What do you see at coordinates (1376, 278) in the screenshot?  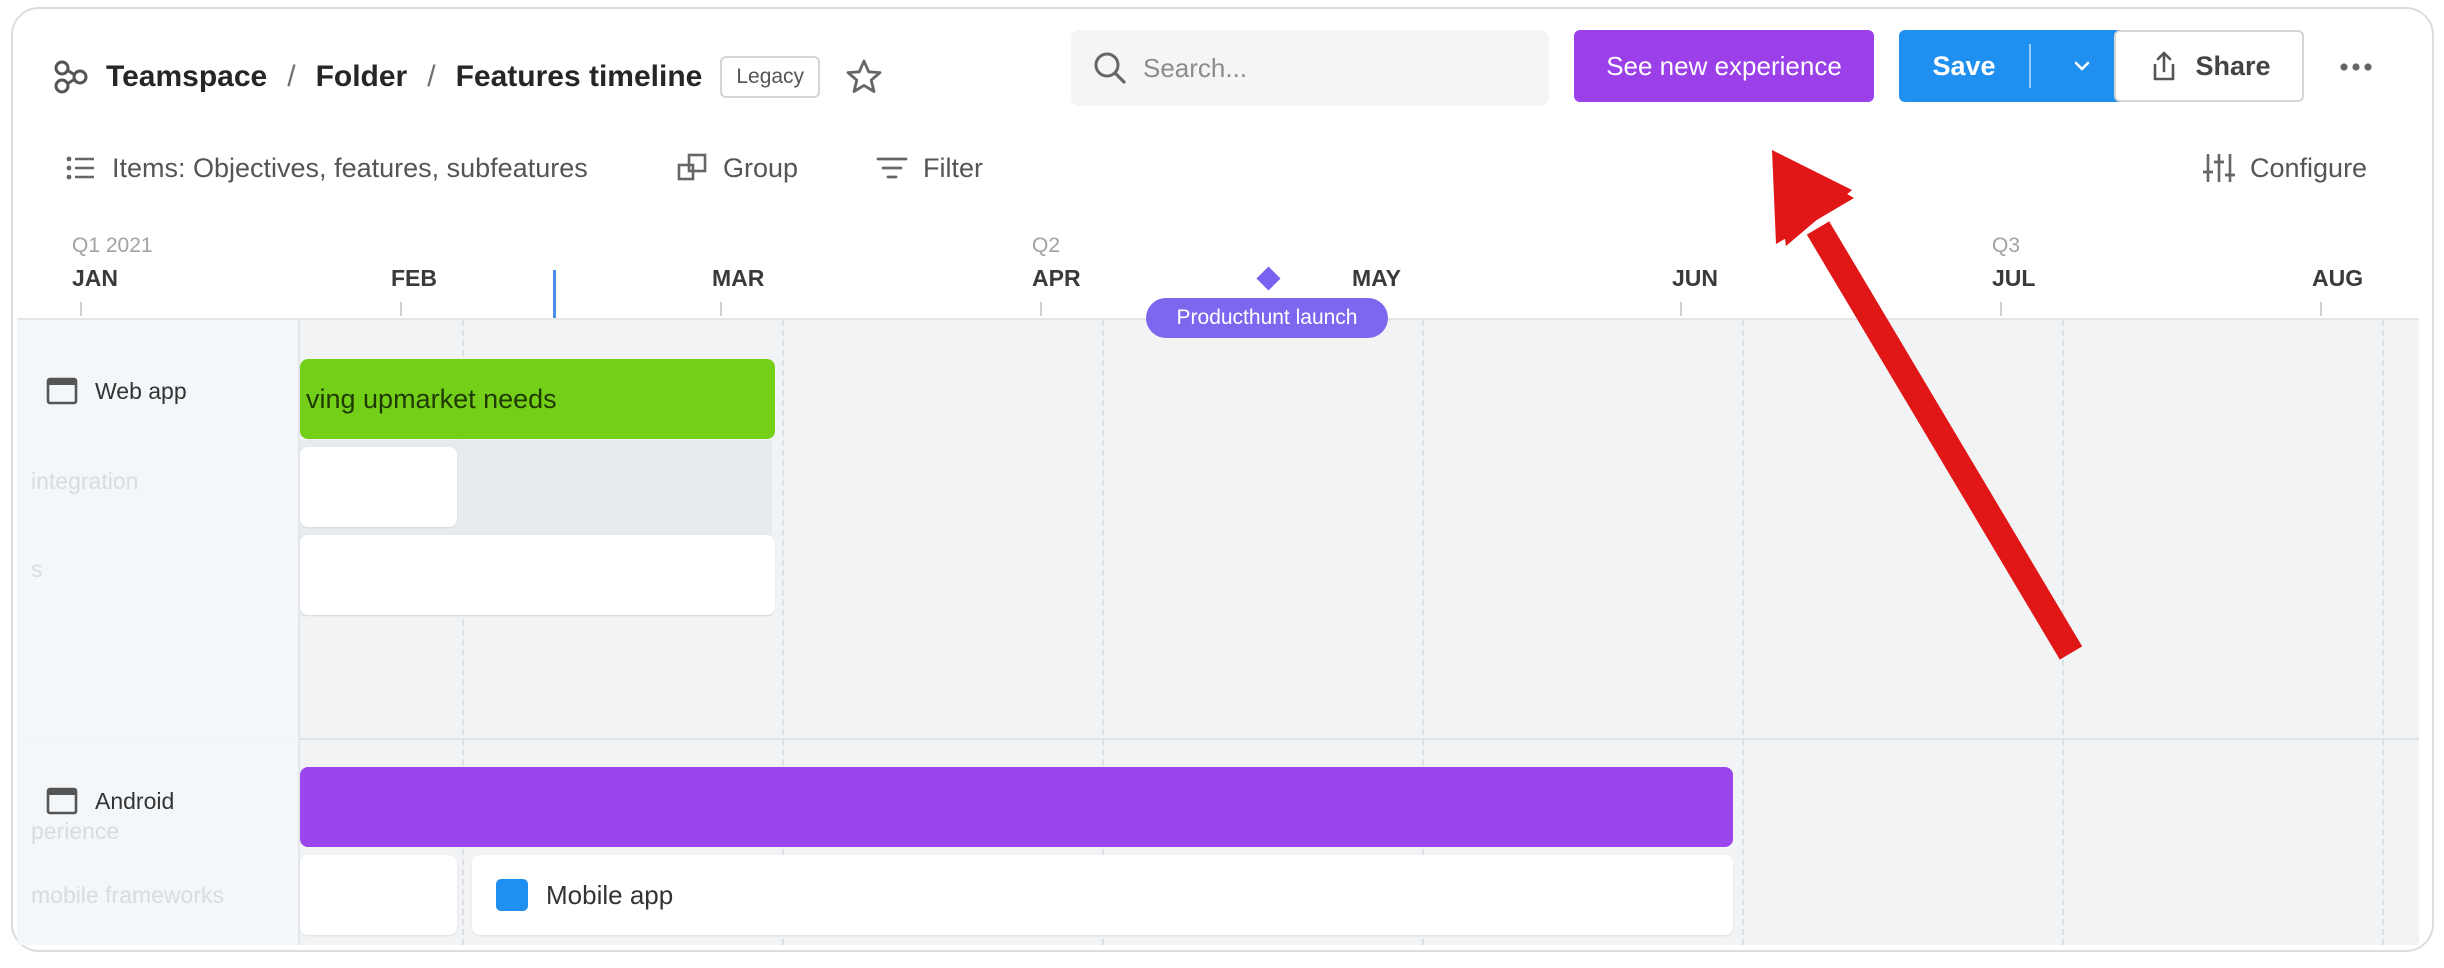 I see `month-label-may: MAY` at bounding box center [1376, 278].